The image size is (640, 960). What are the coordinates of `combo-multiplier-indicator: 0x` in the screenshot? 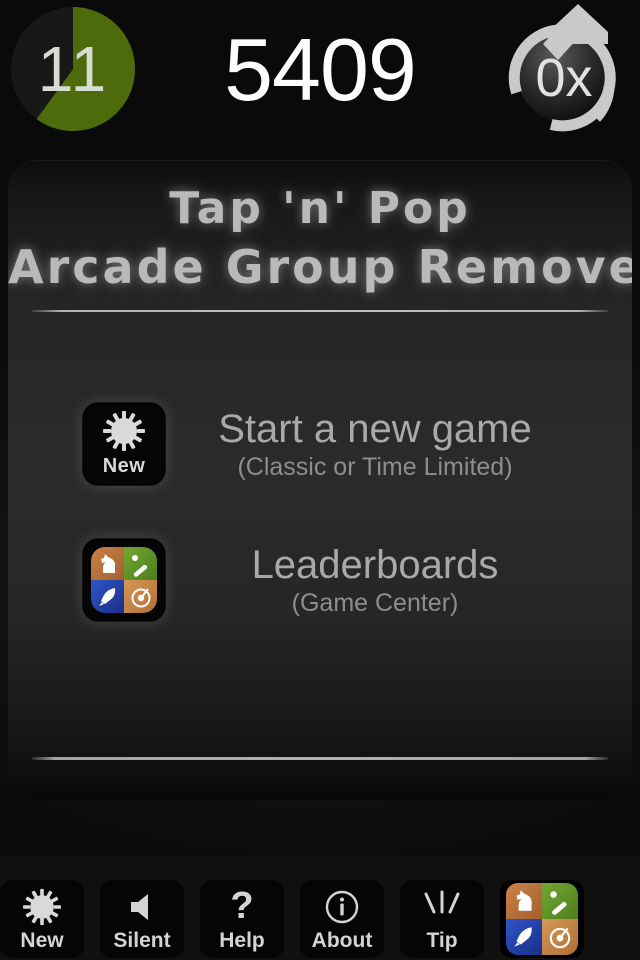 It's located at (561, 74).